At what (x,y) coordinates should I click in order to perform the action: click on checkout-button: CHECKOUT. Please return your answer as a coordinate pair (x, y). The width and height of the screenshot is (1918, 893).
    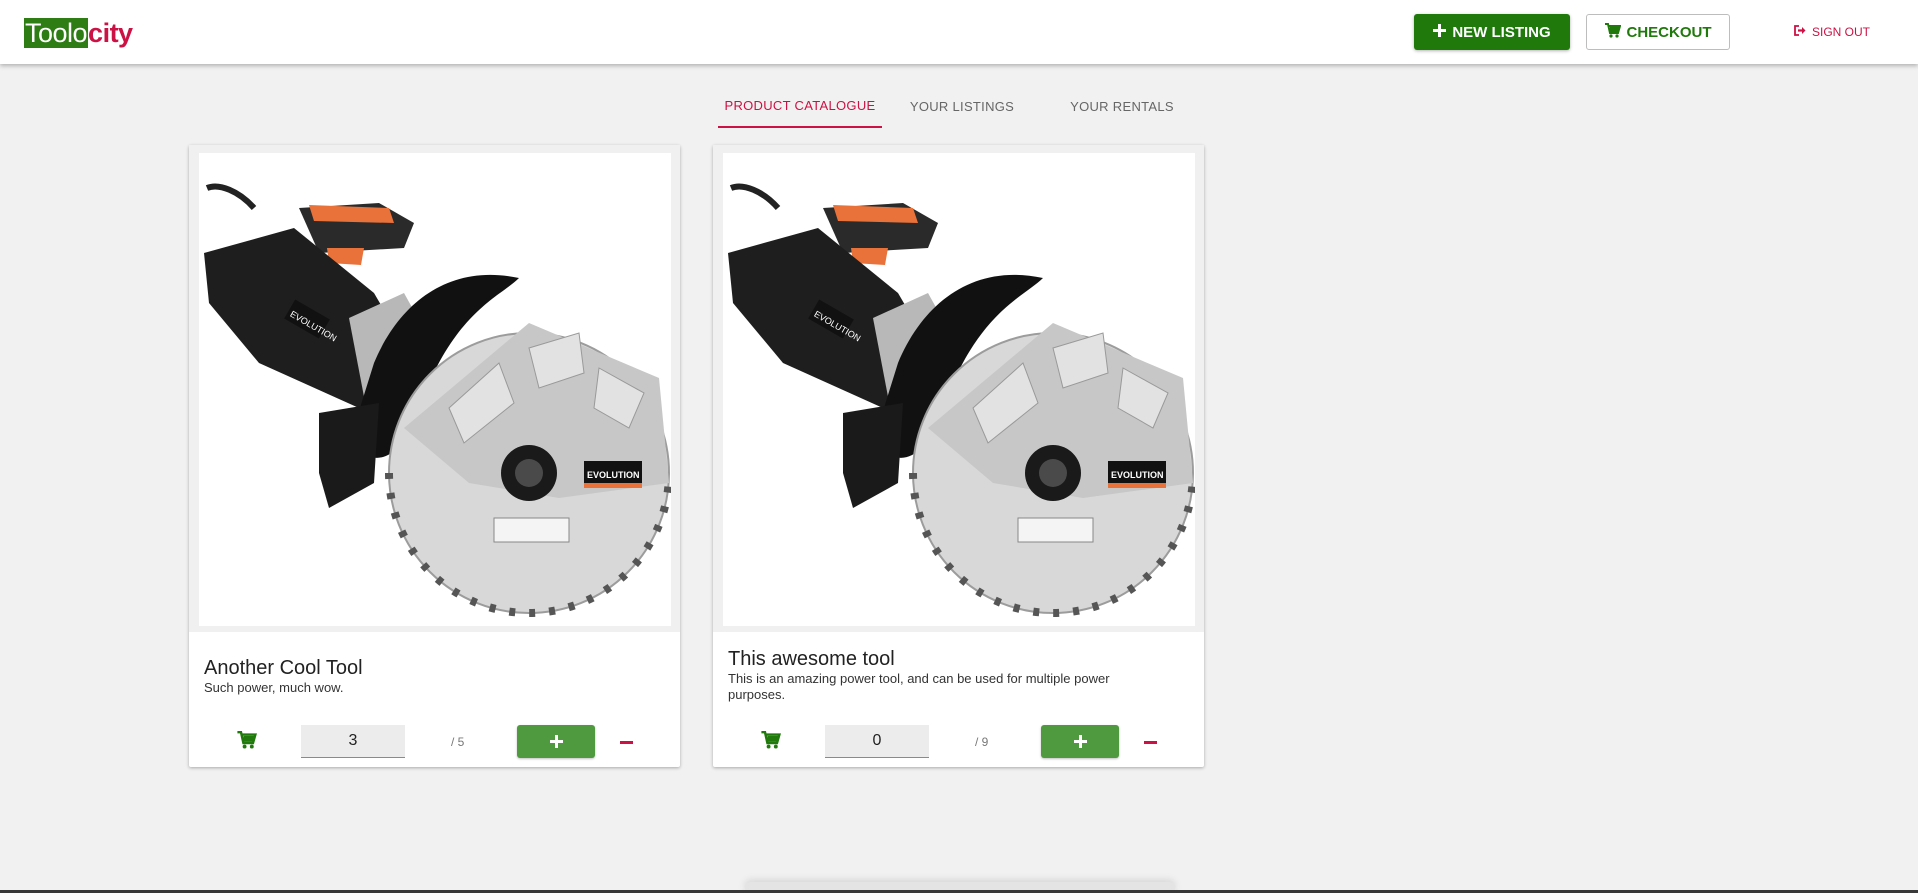
    Looking at the image, I should click on (1658, 32).